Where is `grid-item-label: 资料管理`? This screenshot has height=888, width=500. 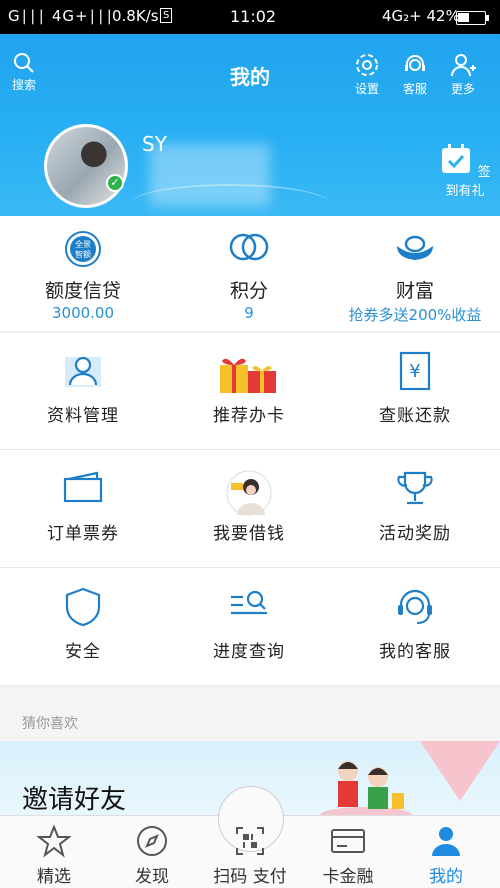
grid-item-label: 资料管理 is located at coordinates (83, 416).